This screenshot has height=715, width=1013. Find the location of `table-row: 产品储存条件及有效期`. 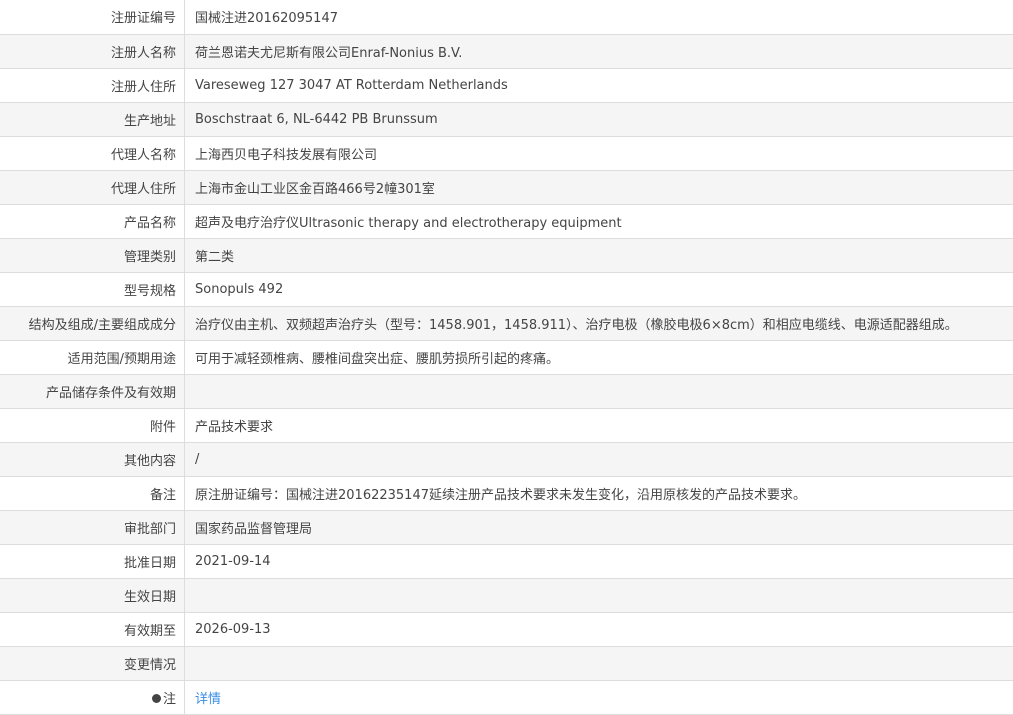

table-row: 产品储存条件及有效期 is located at coordinates (506, 391).